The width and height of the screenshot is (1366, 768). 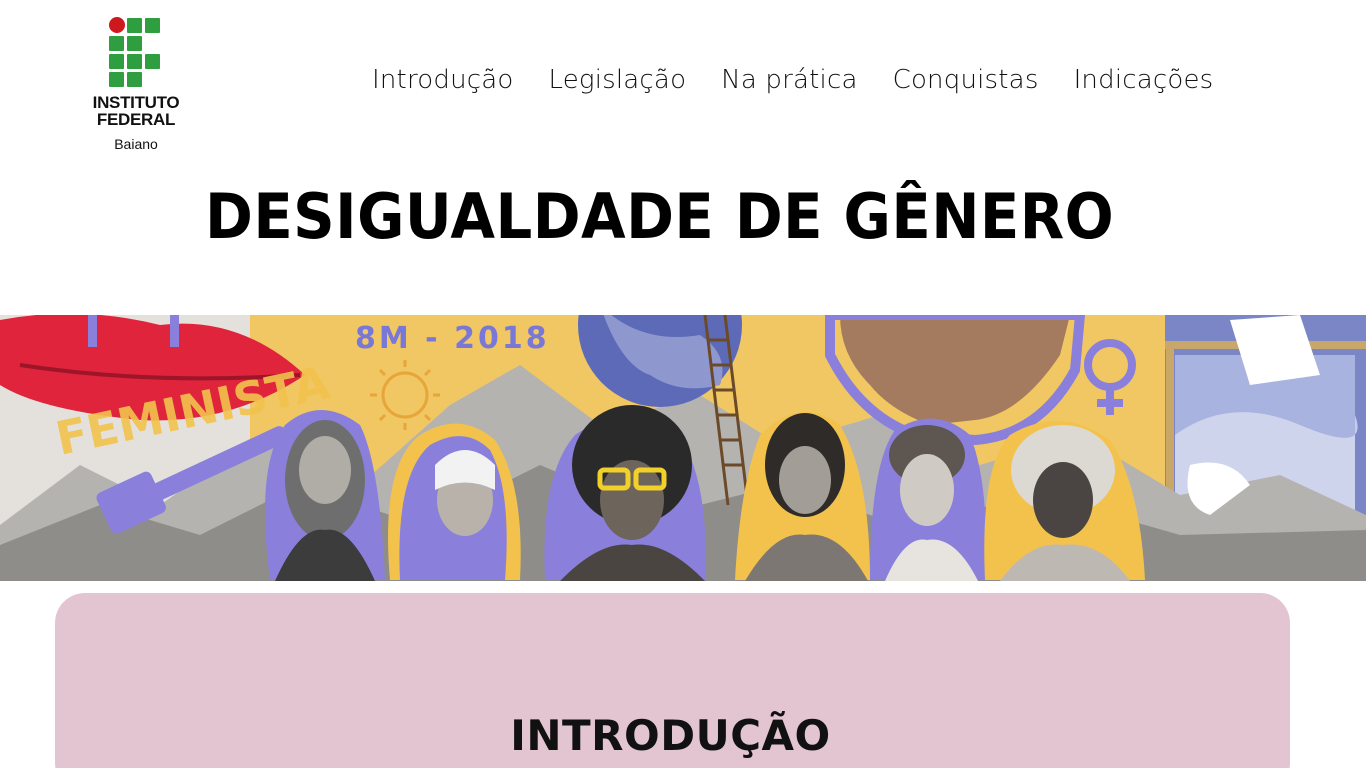 I want to click on nav-link-legislacao: Legislação, so click(x=617, y=80).